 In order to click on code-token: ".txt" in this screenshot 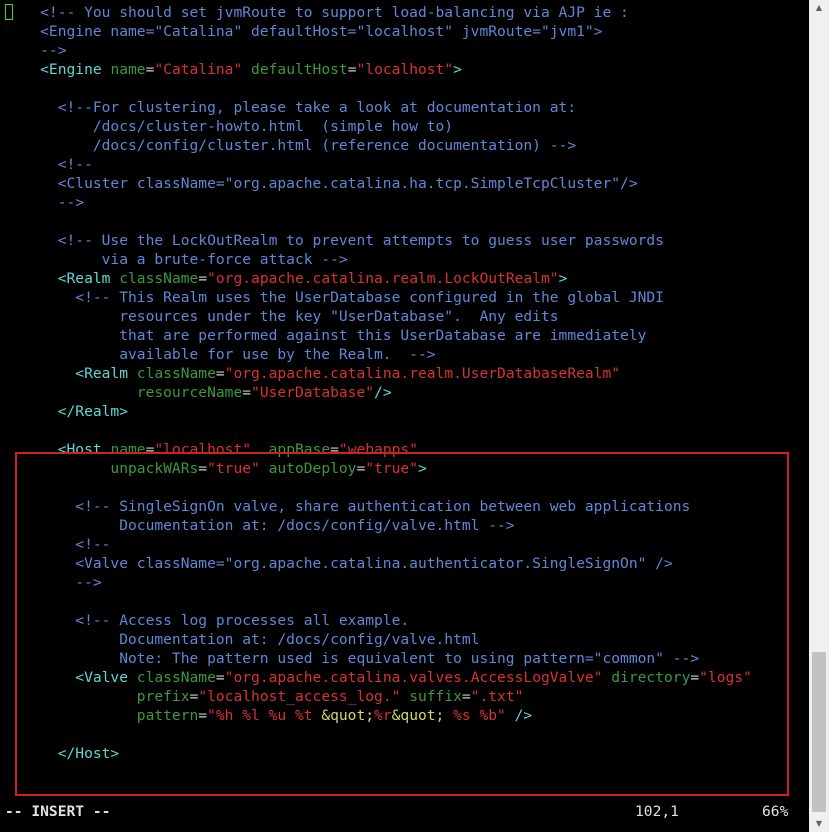, I will do `click(497, 696)`.